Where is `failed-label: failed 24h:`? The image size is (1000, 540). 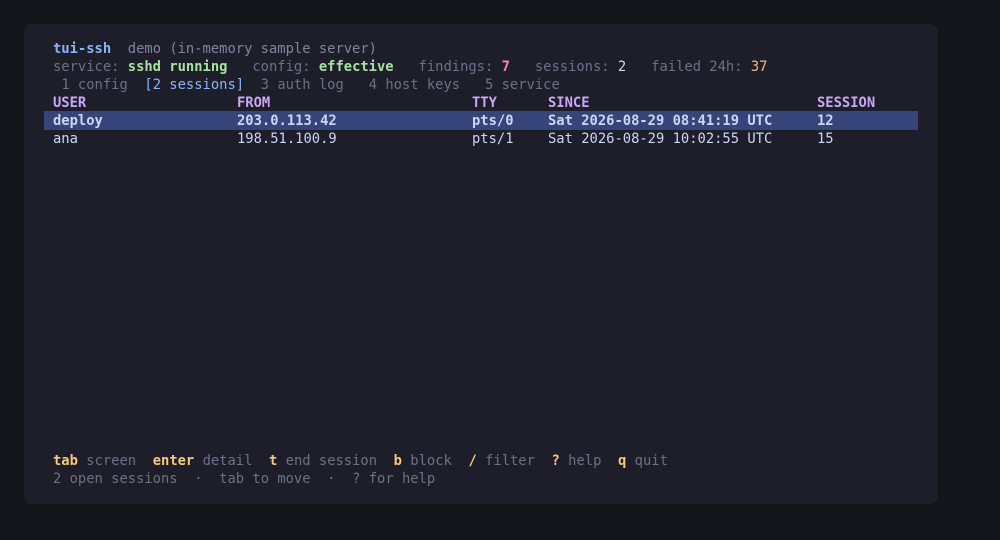
failed-label: failed 24h: is located at coordinates (697, 67).